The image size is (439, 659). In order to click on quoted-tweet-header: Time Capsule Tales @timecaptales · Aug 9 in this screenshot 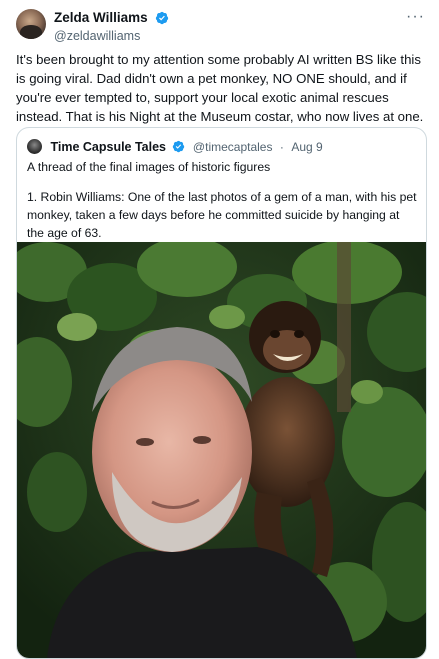, I will do `click(175, 147)`.